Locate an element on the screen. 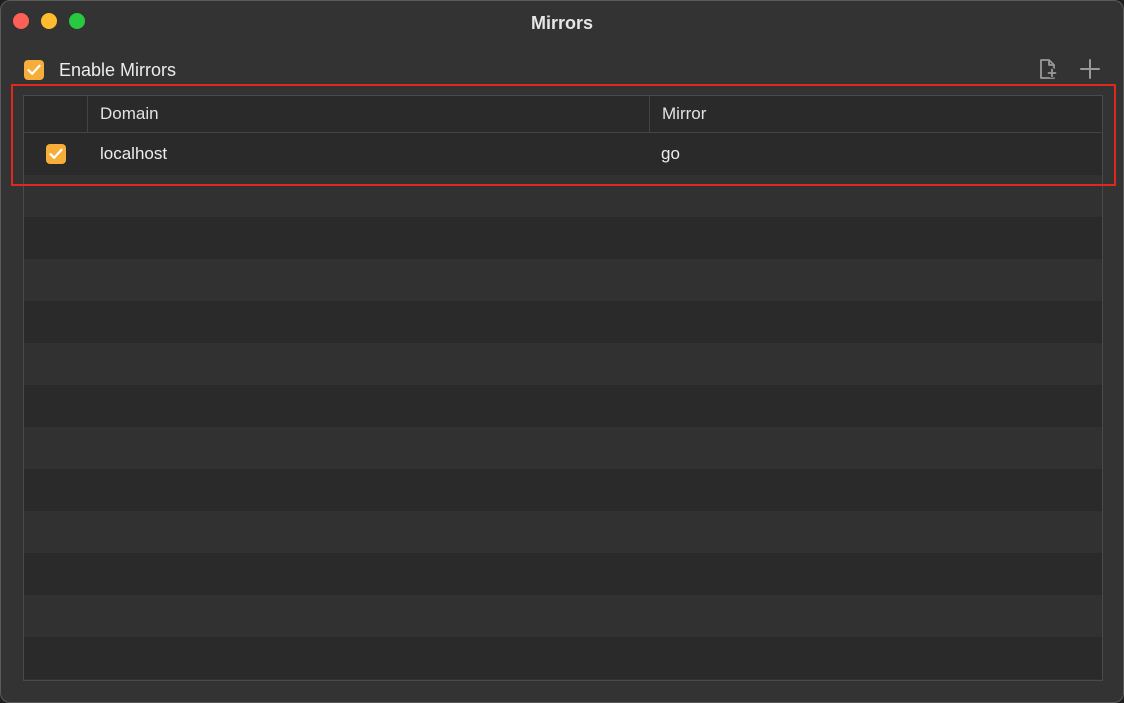 Image resolution: width=1124 pixels, height=703 pixels. new-document-icon is located at coordinates (1048, 69).